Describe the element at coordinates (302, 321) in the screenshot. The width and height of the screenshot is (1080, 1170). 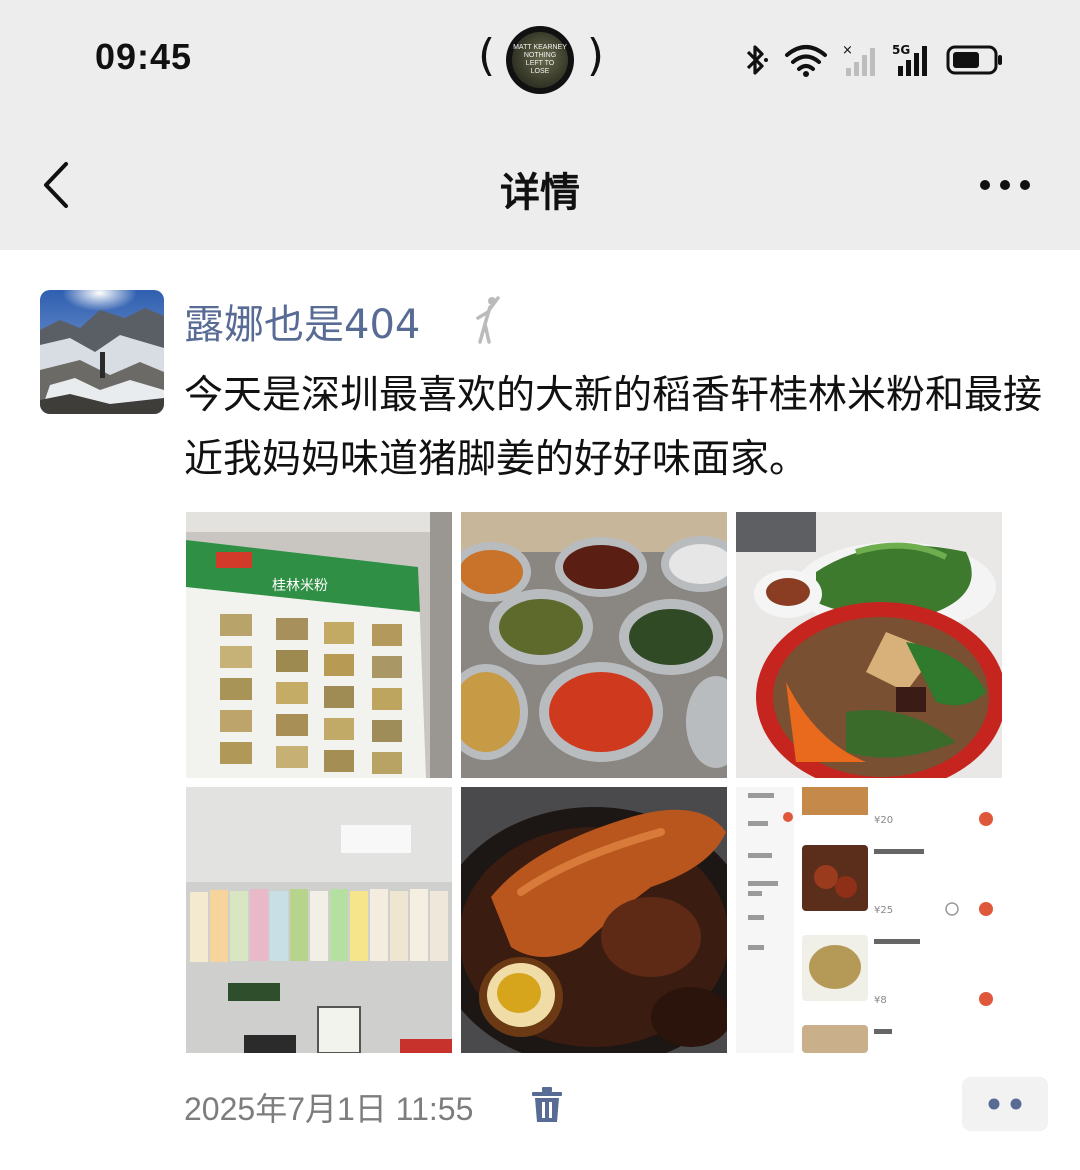
I see `username-link: 露娜也是404` at that location.